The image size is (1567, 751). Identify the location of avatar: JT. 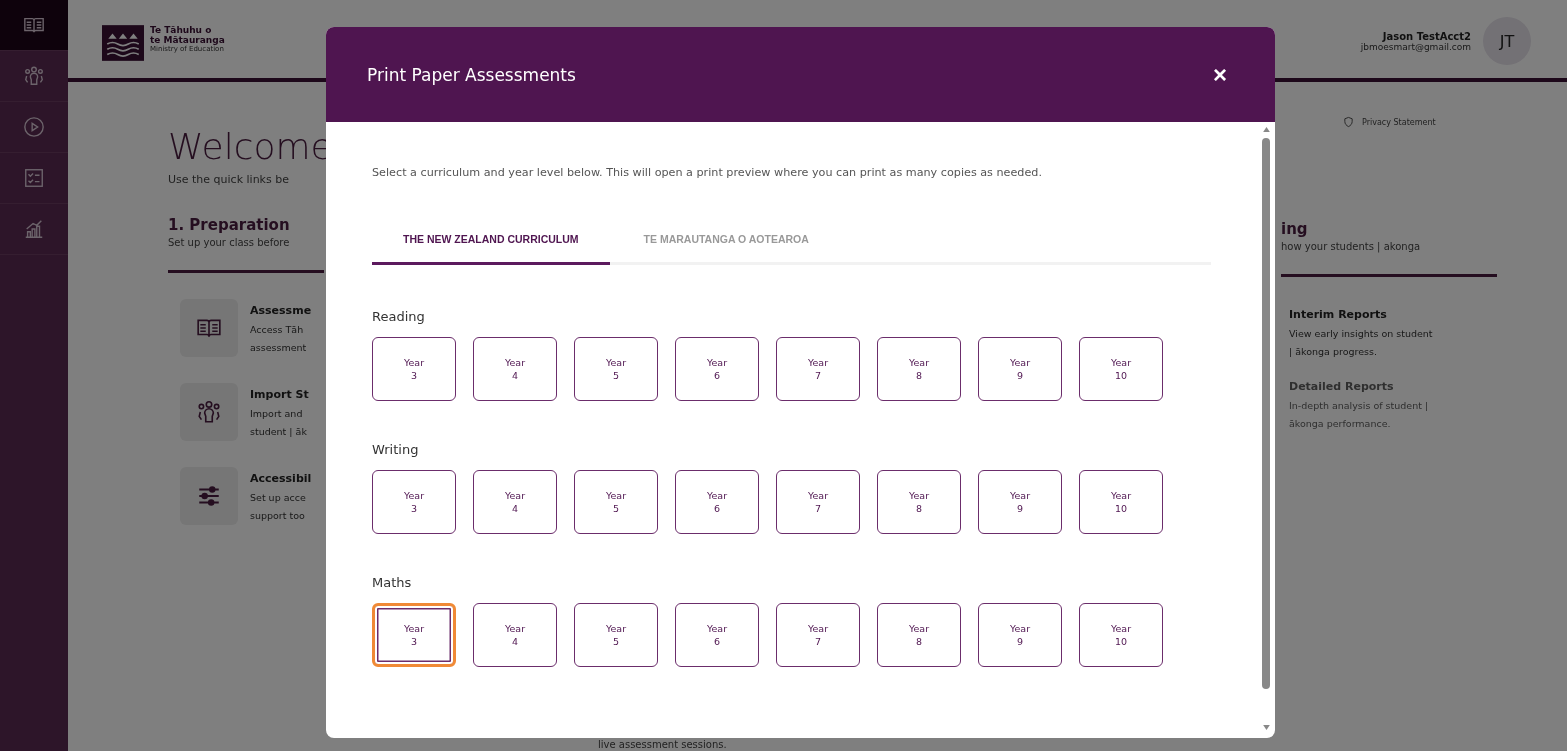
(1507, 41).